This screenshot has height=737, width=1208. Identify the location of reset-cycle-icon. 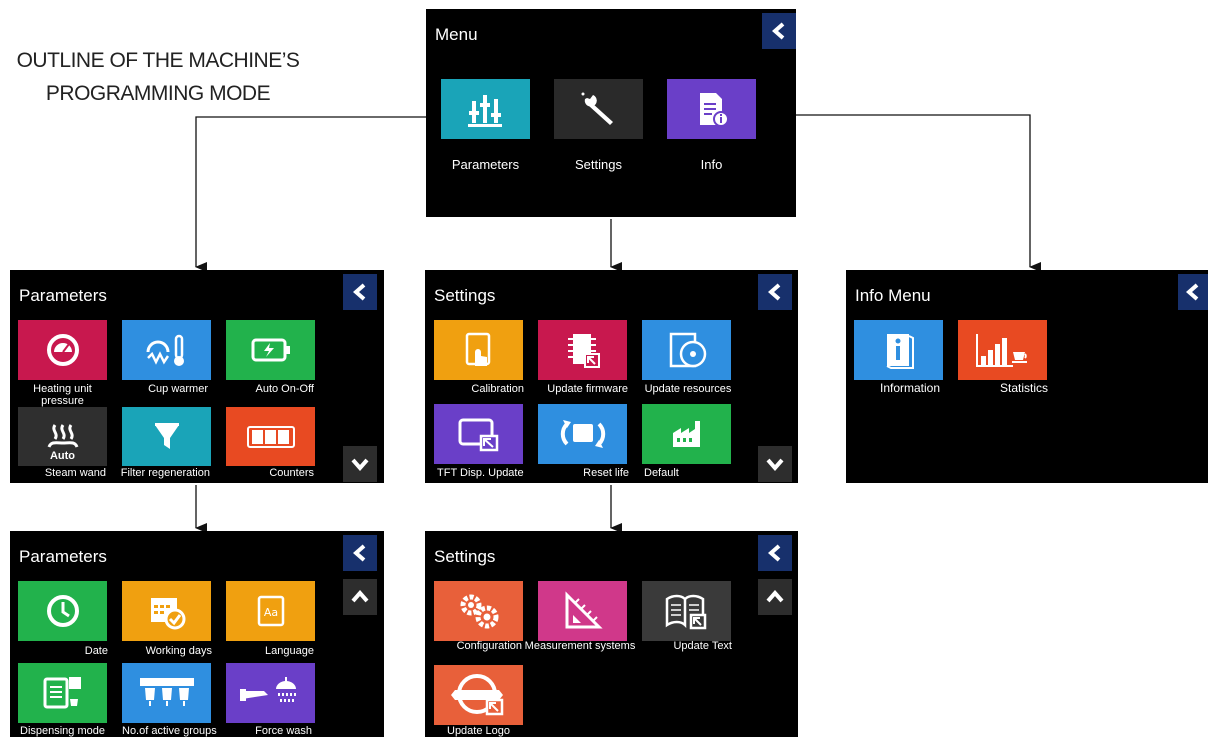
(582, 434).